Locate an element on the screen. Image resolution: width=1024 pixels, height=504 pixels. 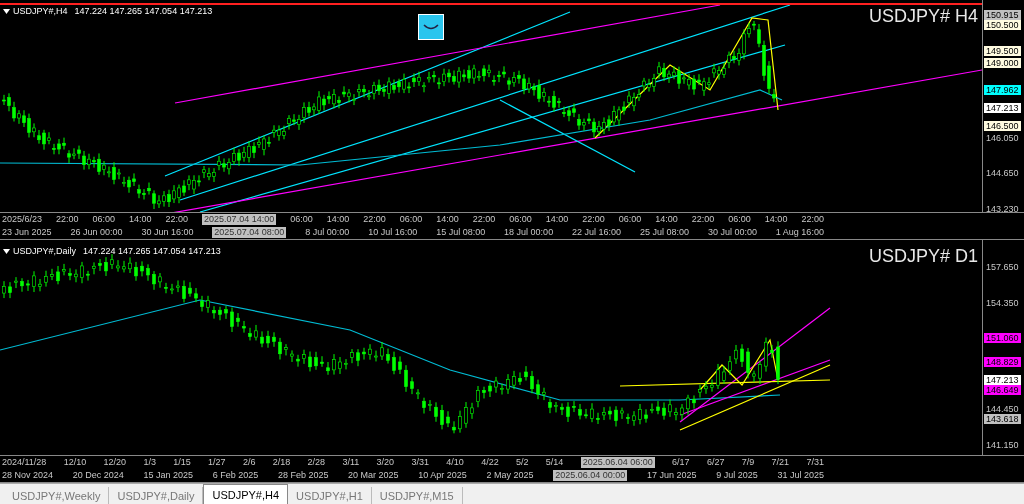
indicator-icon is located at coordinates (431, 27).